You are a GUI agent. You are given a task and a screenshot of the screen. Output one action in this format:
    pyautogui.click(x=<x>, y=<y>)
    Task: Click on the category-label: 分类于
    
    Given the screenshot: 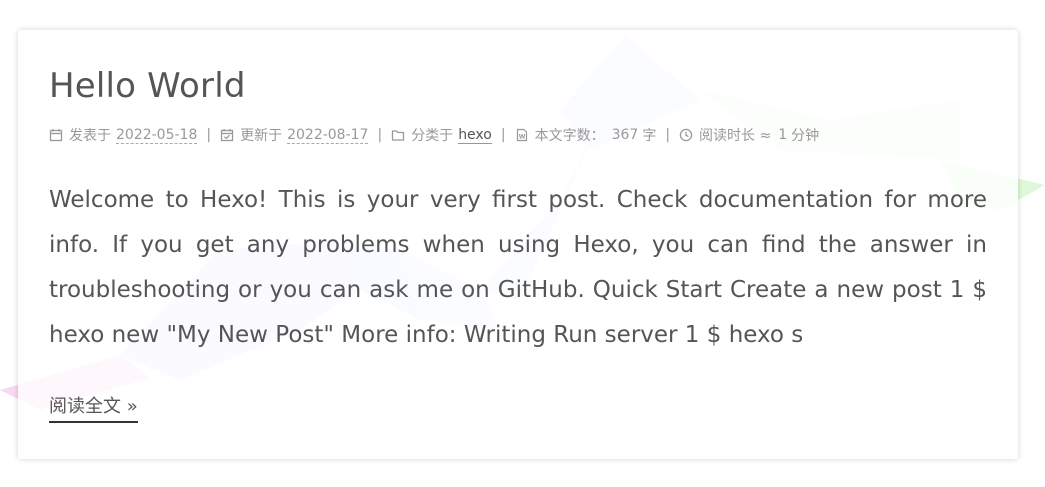 What is the action you would take?
    pyautogui.click(x=432, y=136)
    